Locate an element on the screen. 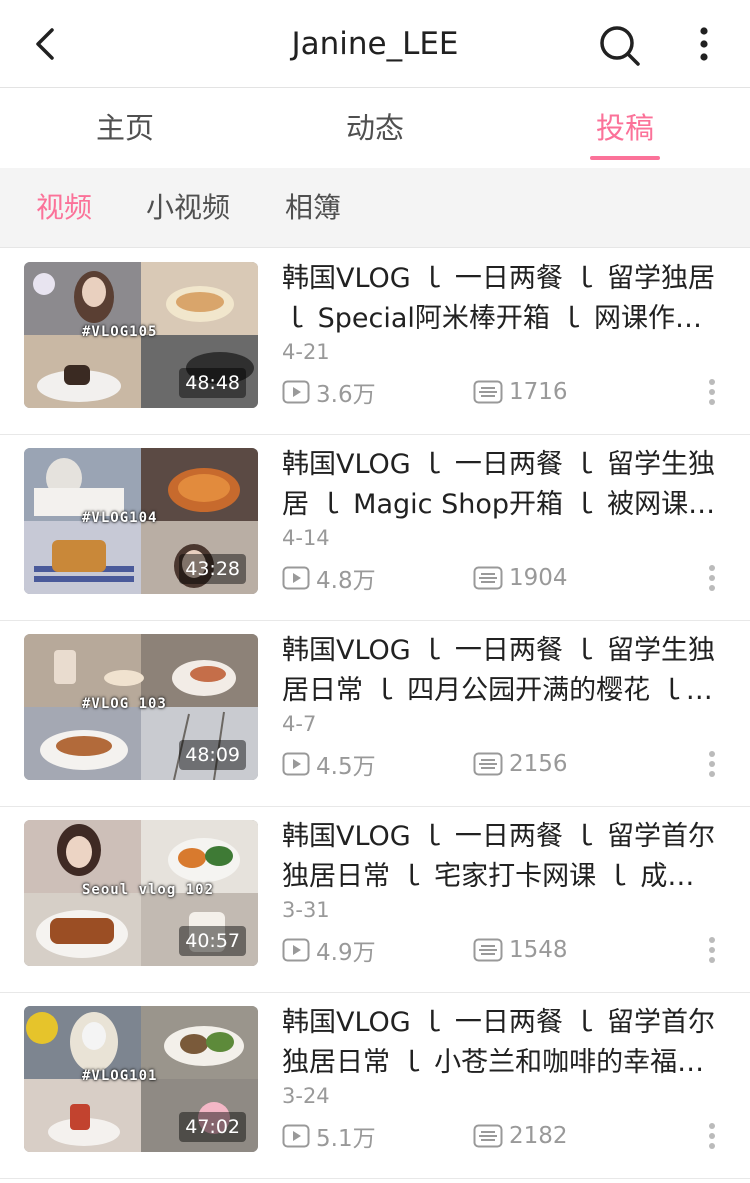 The height and width of the screenshot is (1183, 750). danmaku-count: 1904 is located at coordinates (538, 578).